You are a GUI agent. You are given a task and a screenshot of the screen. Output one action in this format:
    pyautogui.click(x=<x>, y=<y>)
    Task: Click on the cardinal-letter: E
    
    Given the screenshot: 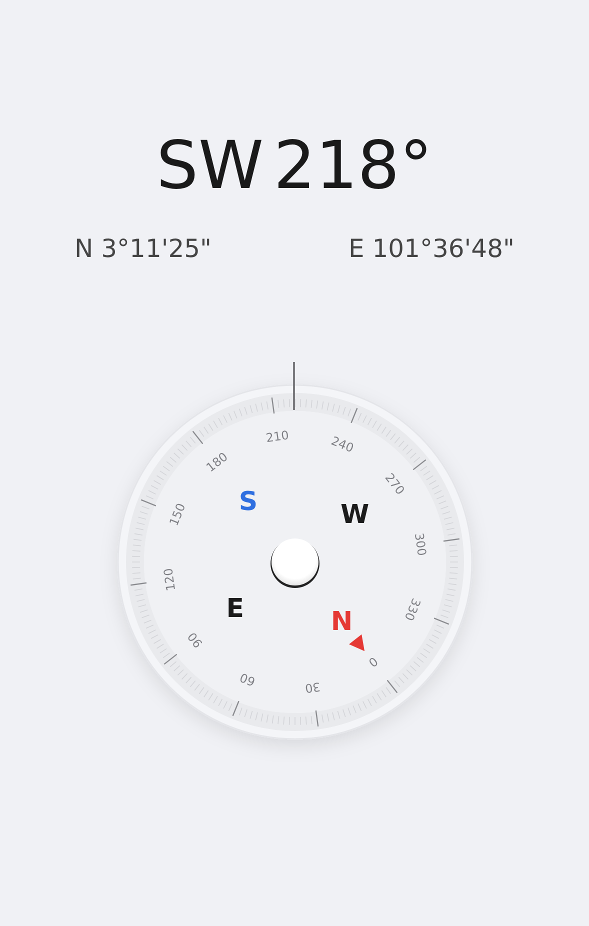 What is the action you would take?
    pyautogui.click(x=235, y=609)
    